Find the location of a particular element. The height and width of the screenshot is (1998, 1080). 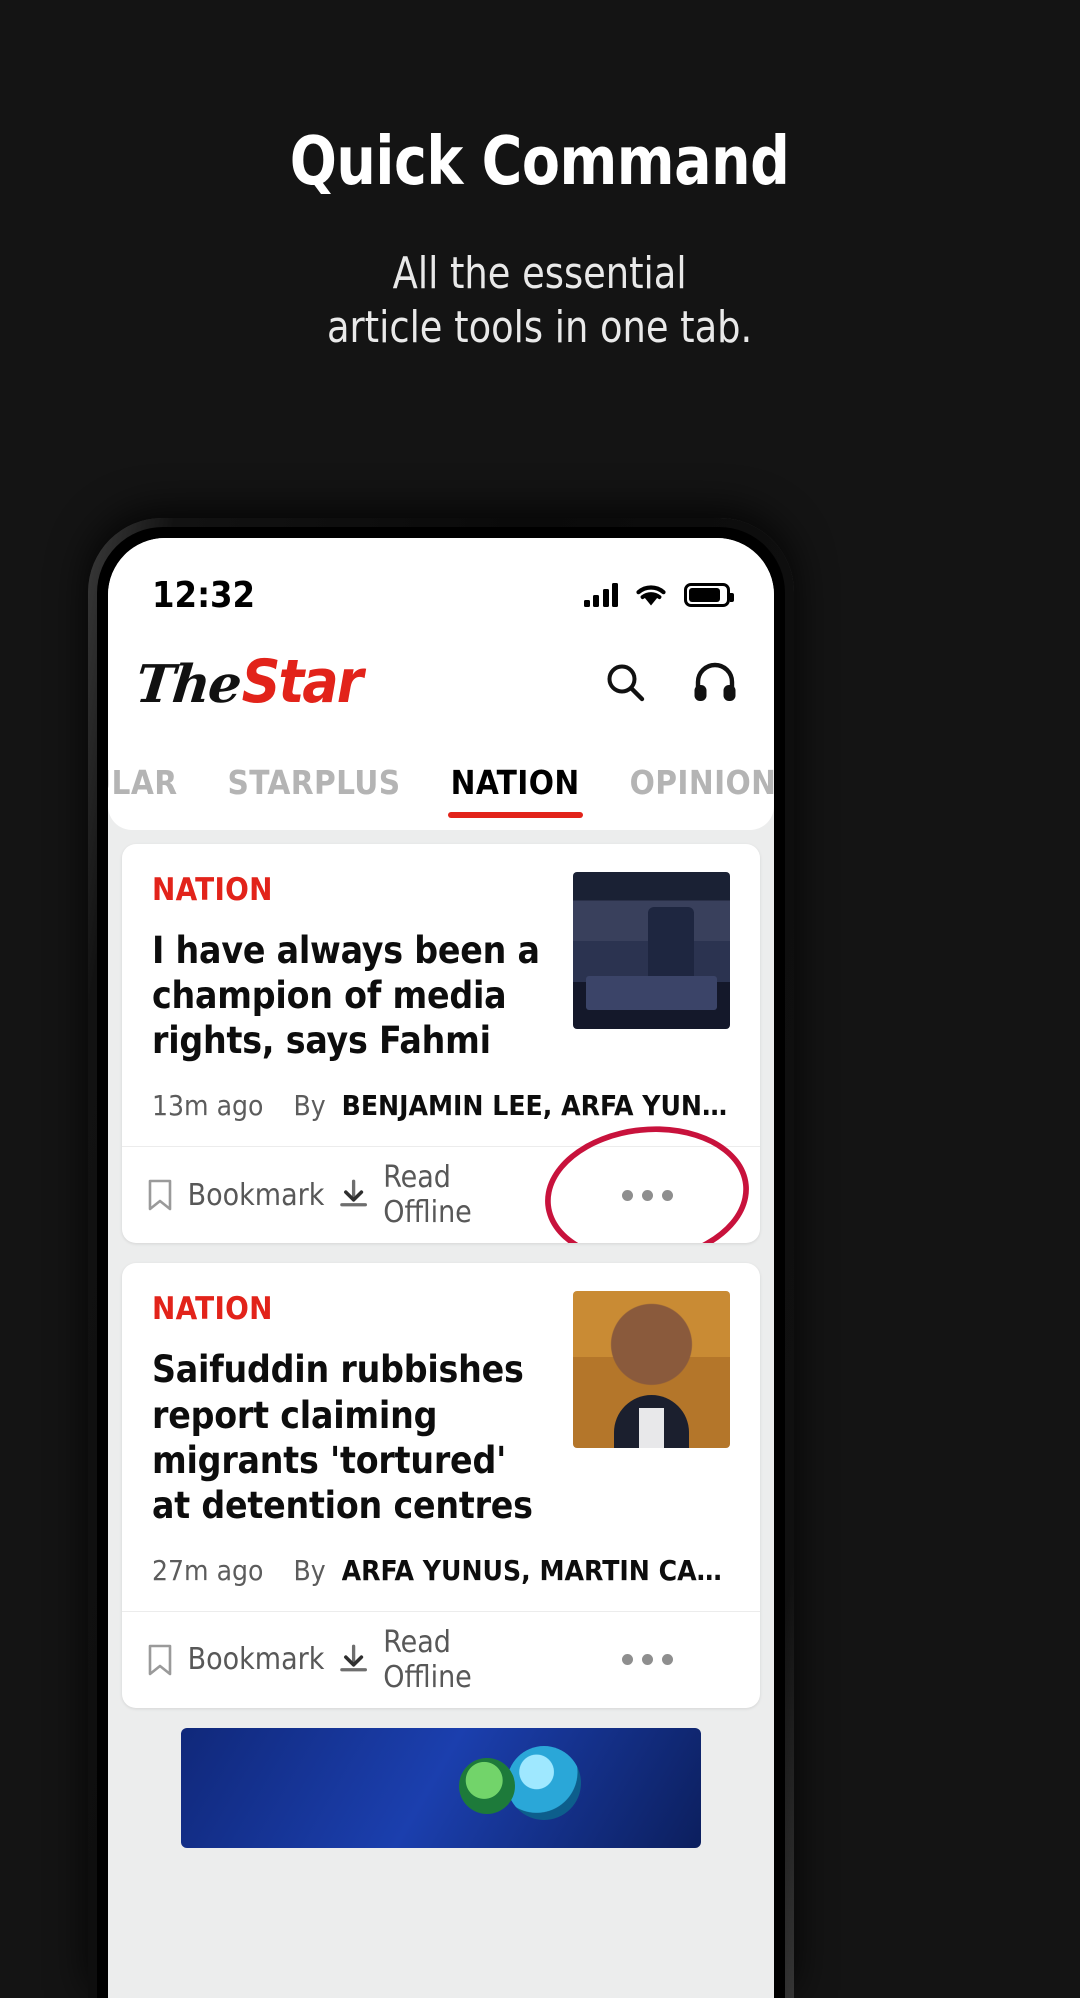

logo-the-text: The is located at coordinates (187, 684).